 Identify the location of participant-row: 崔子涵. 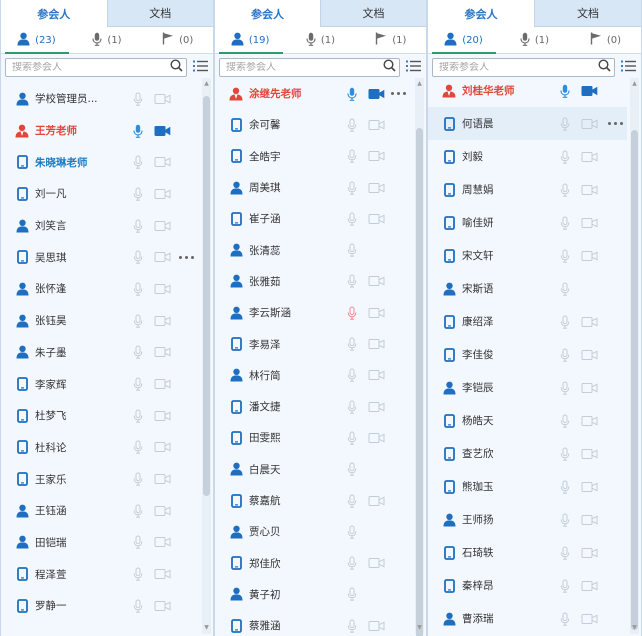
(313, 218).